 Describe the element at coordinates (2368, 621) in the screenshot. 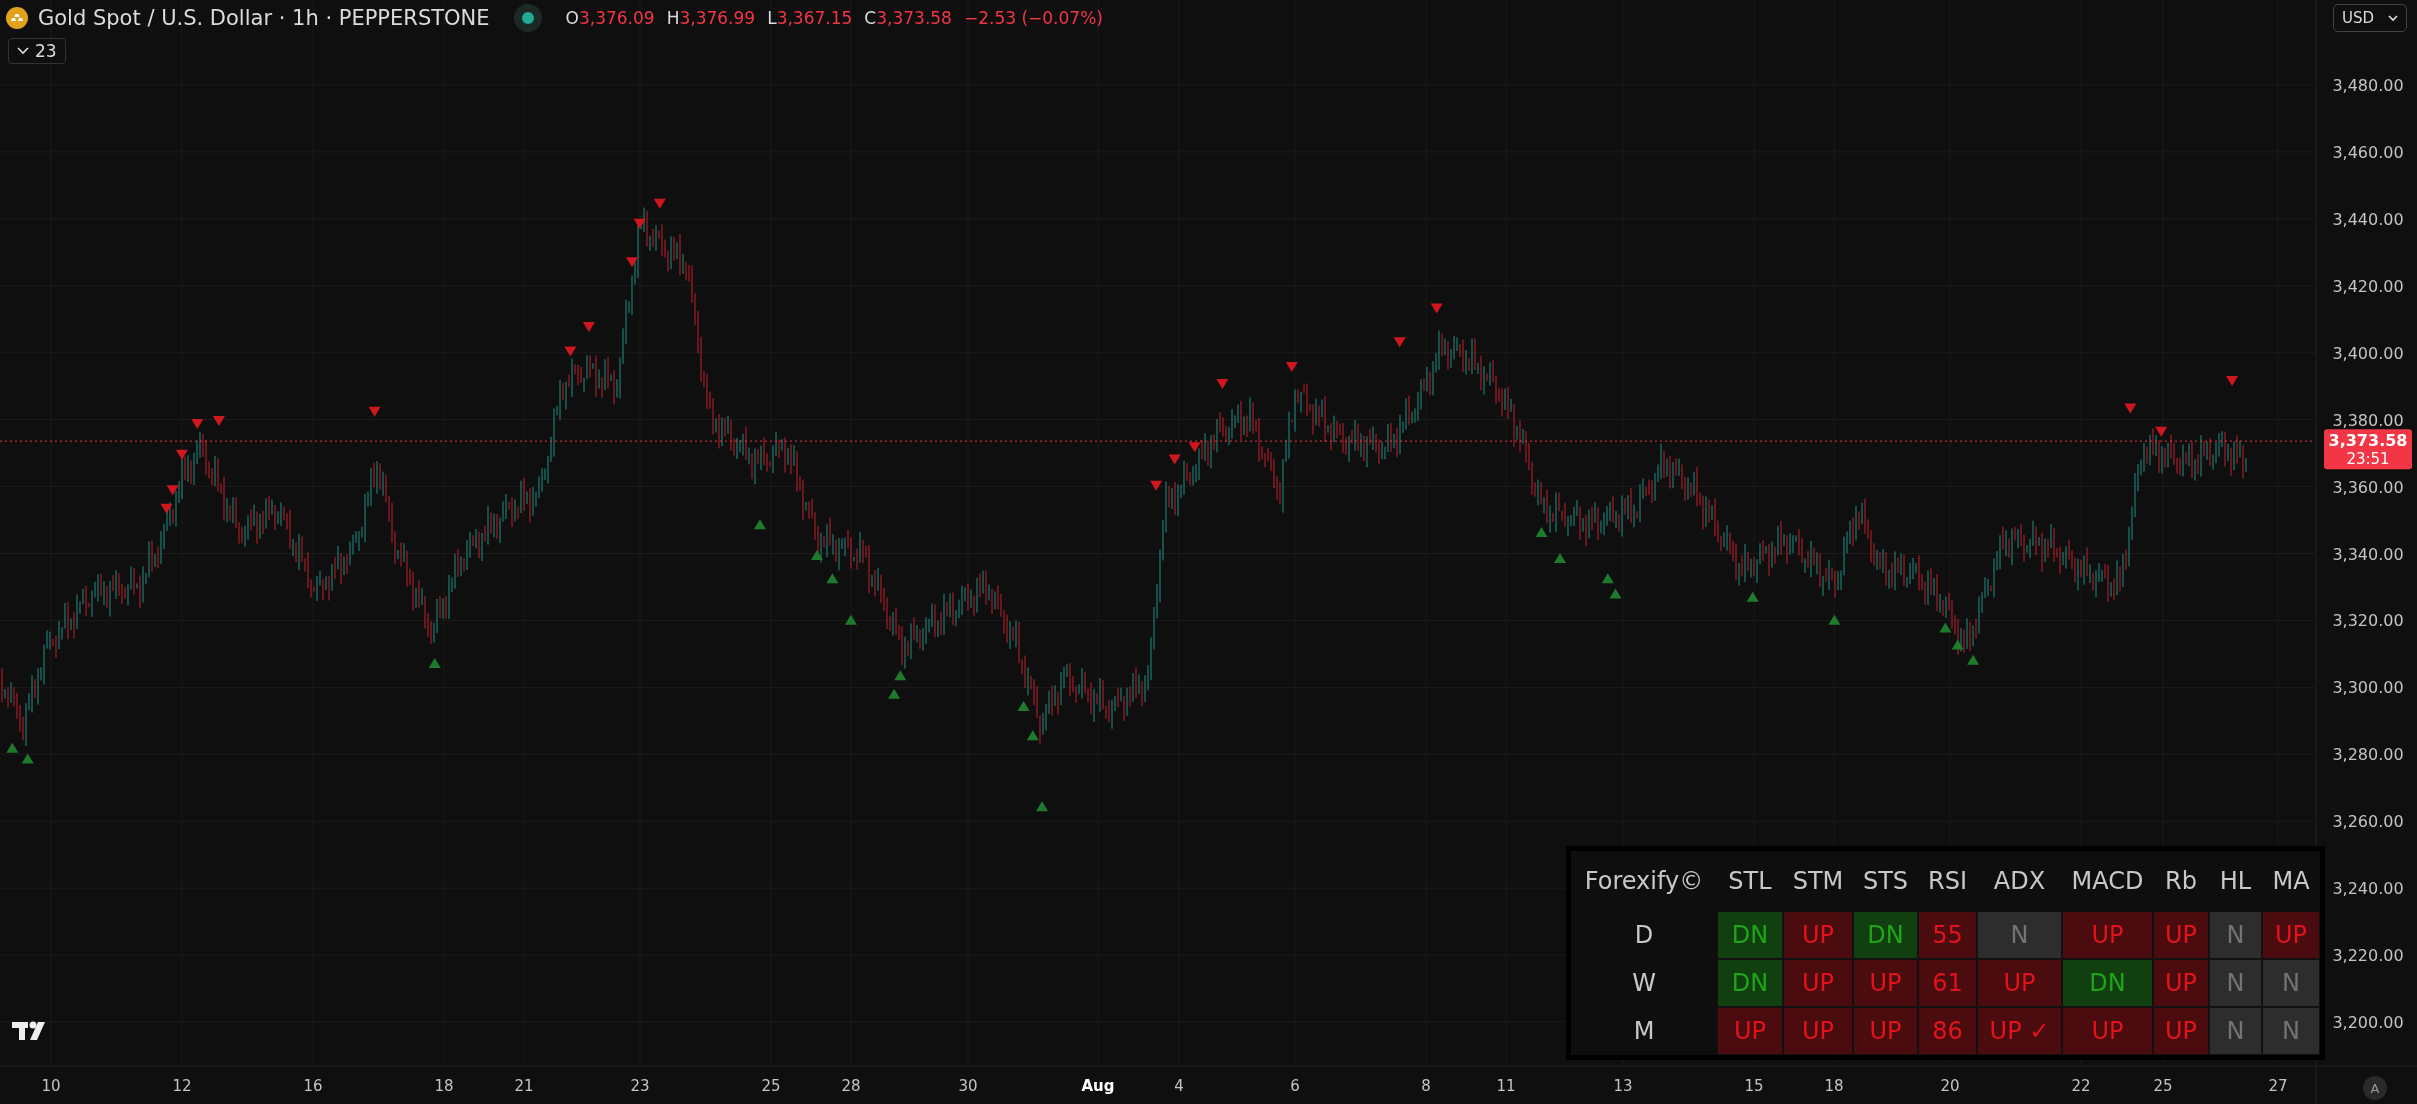

I see `price-label: 3,320.00` at that location.